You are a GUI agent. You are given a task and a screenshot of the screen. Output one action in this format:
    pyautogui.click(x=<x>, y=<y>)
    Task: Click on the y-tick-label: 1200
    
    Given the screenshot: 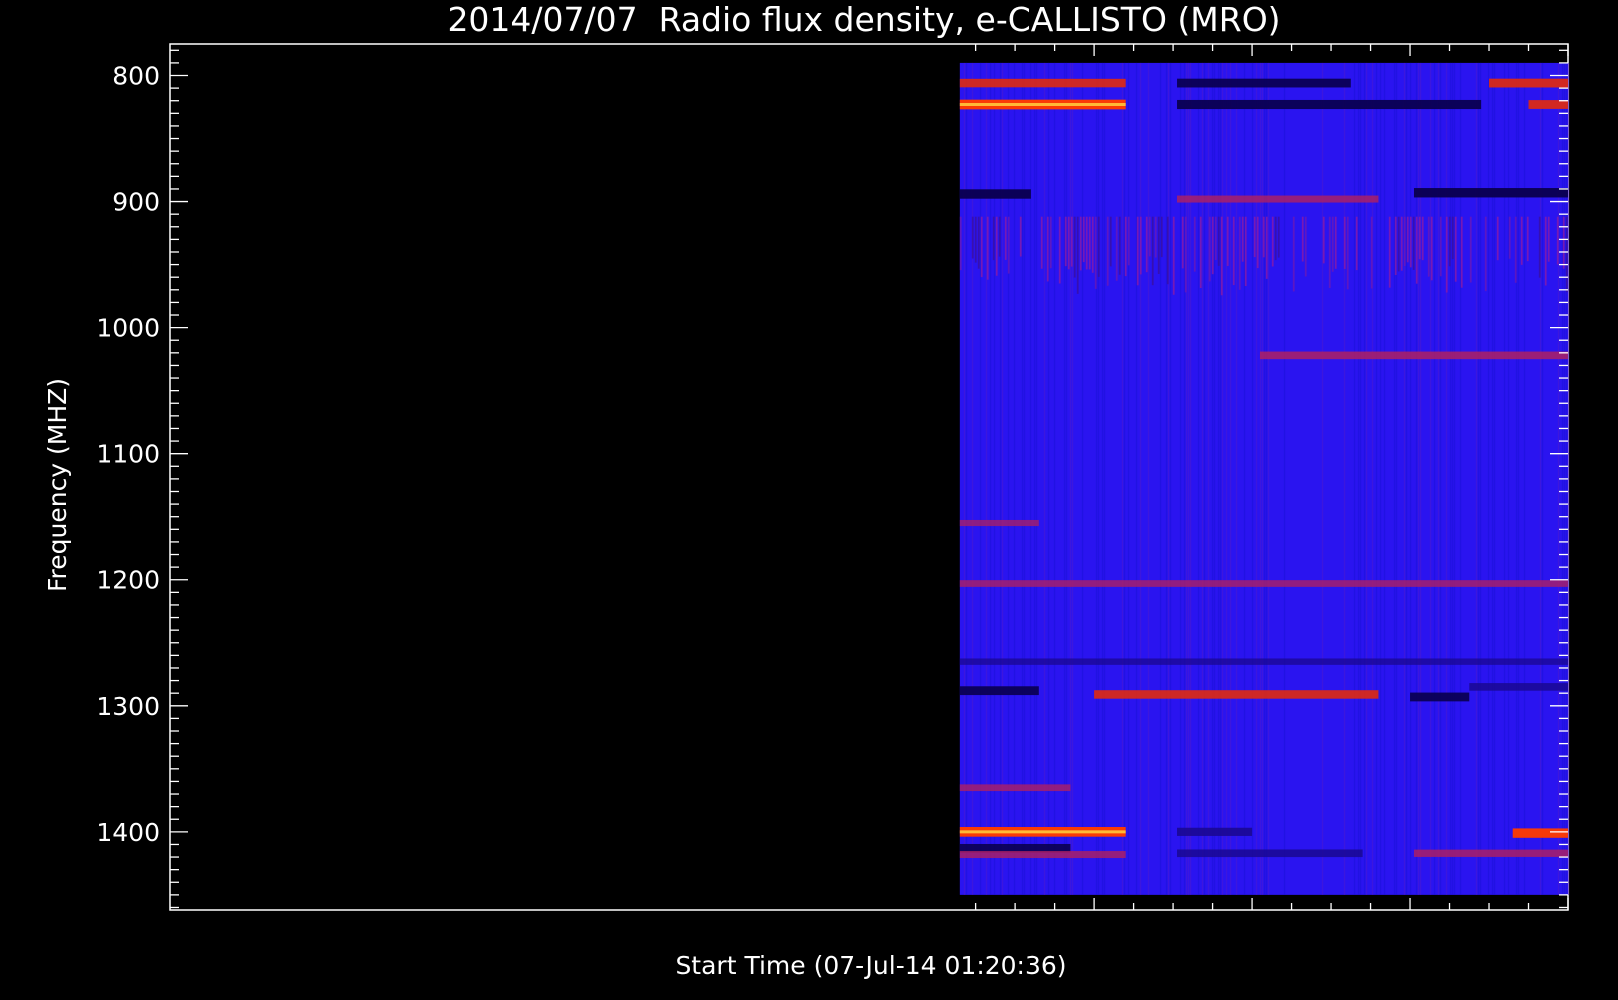 What is the action you would take?
    pyautogui.click(x=128, y=580)
    